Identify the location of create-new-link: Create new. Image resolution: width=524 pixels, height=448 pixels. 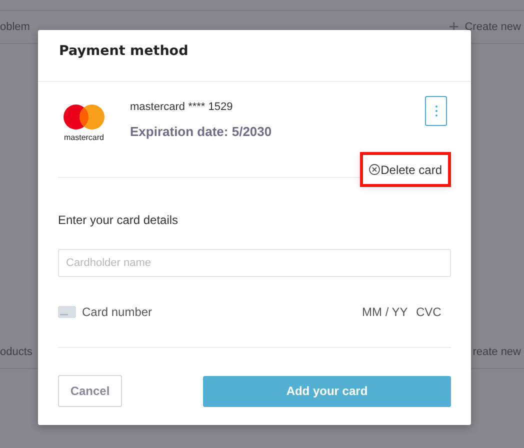
(492, 27).